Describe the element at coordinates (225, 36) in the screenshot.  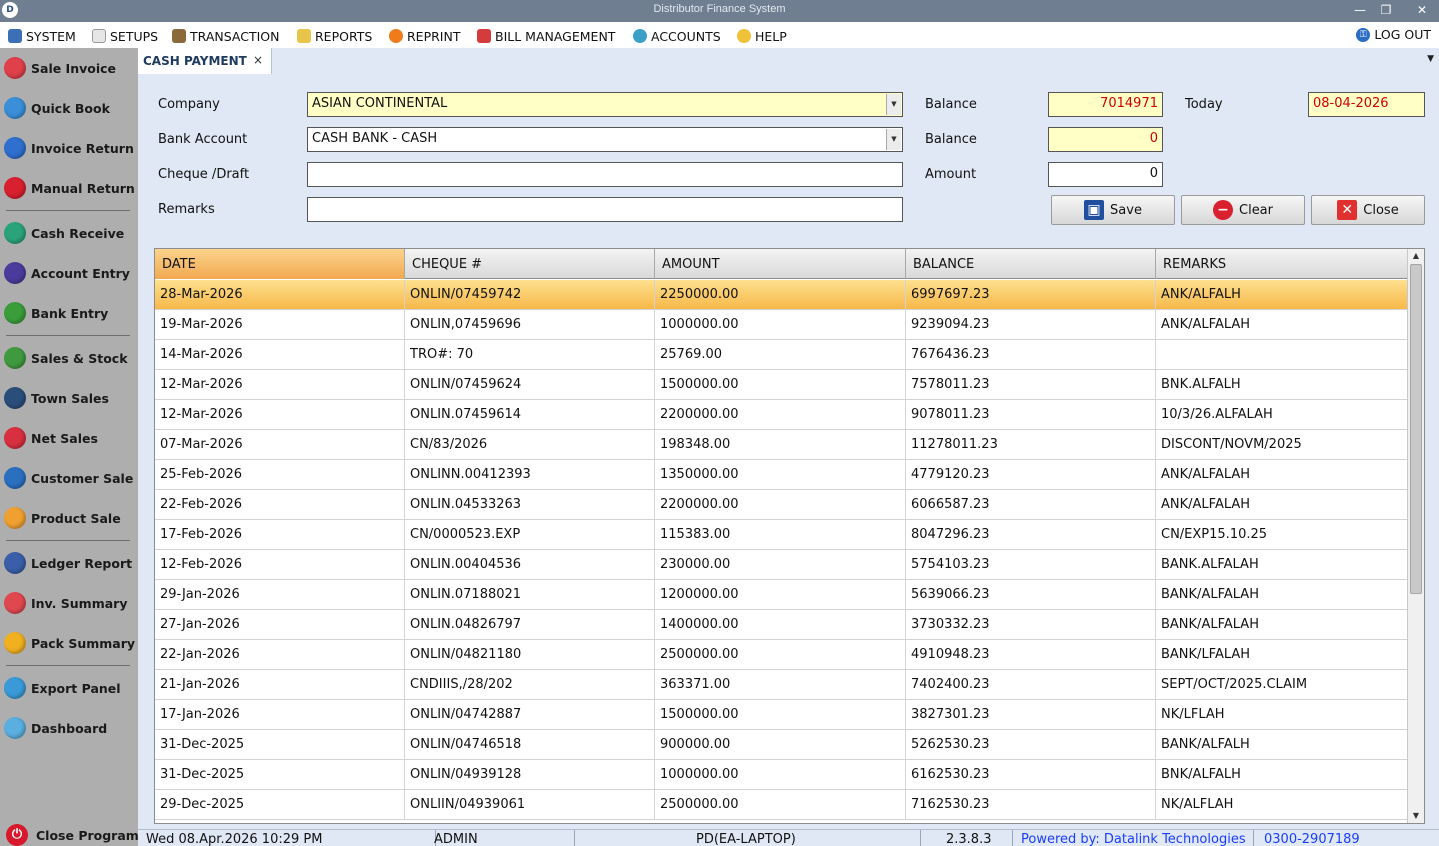
I see `menu-transaction: TRANSACTION` at that location.